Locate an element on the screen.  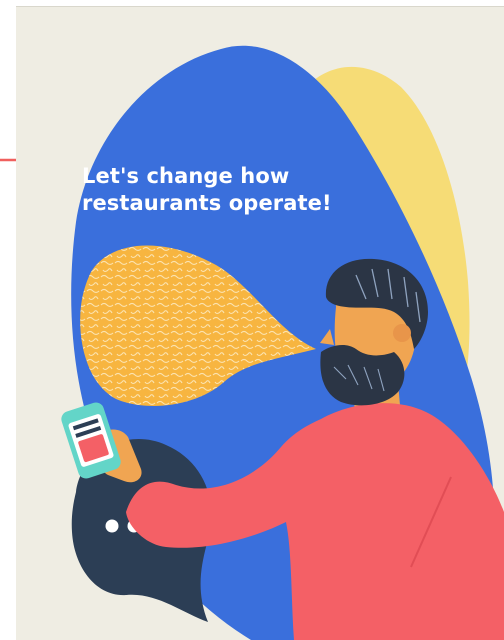
headline-line-2: restaurants operate! is located at coordinates (207, 203).